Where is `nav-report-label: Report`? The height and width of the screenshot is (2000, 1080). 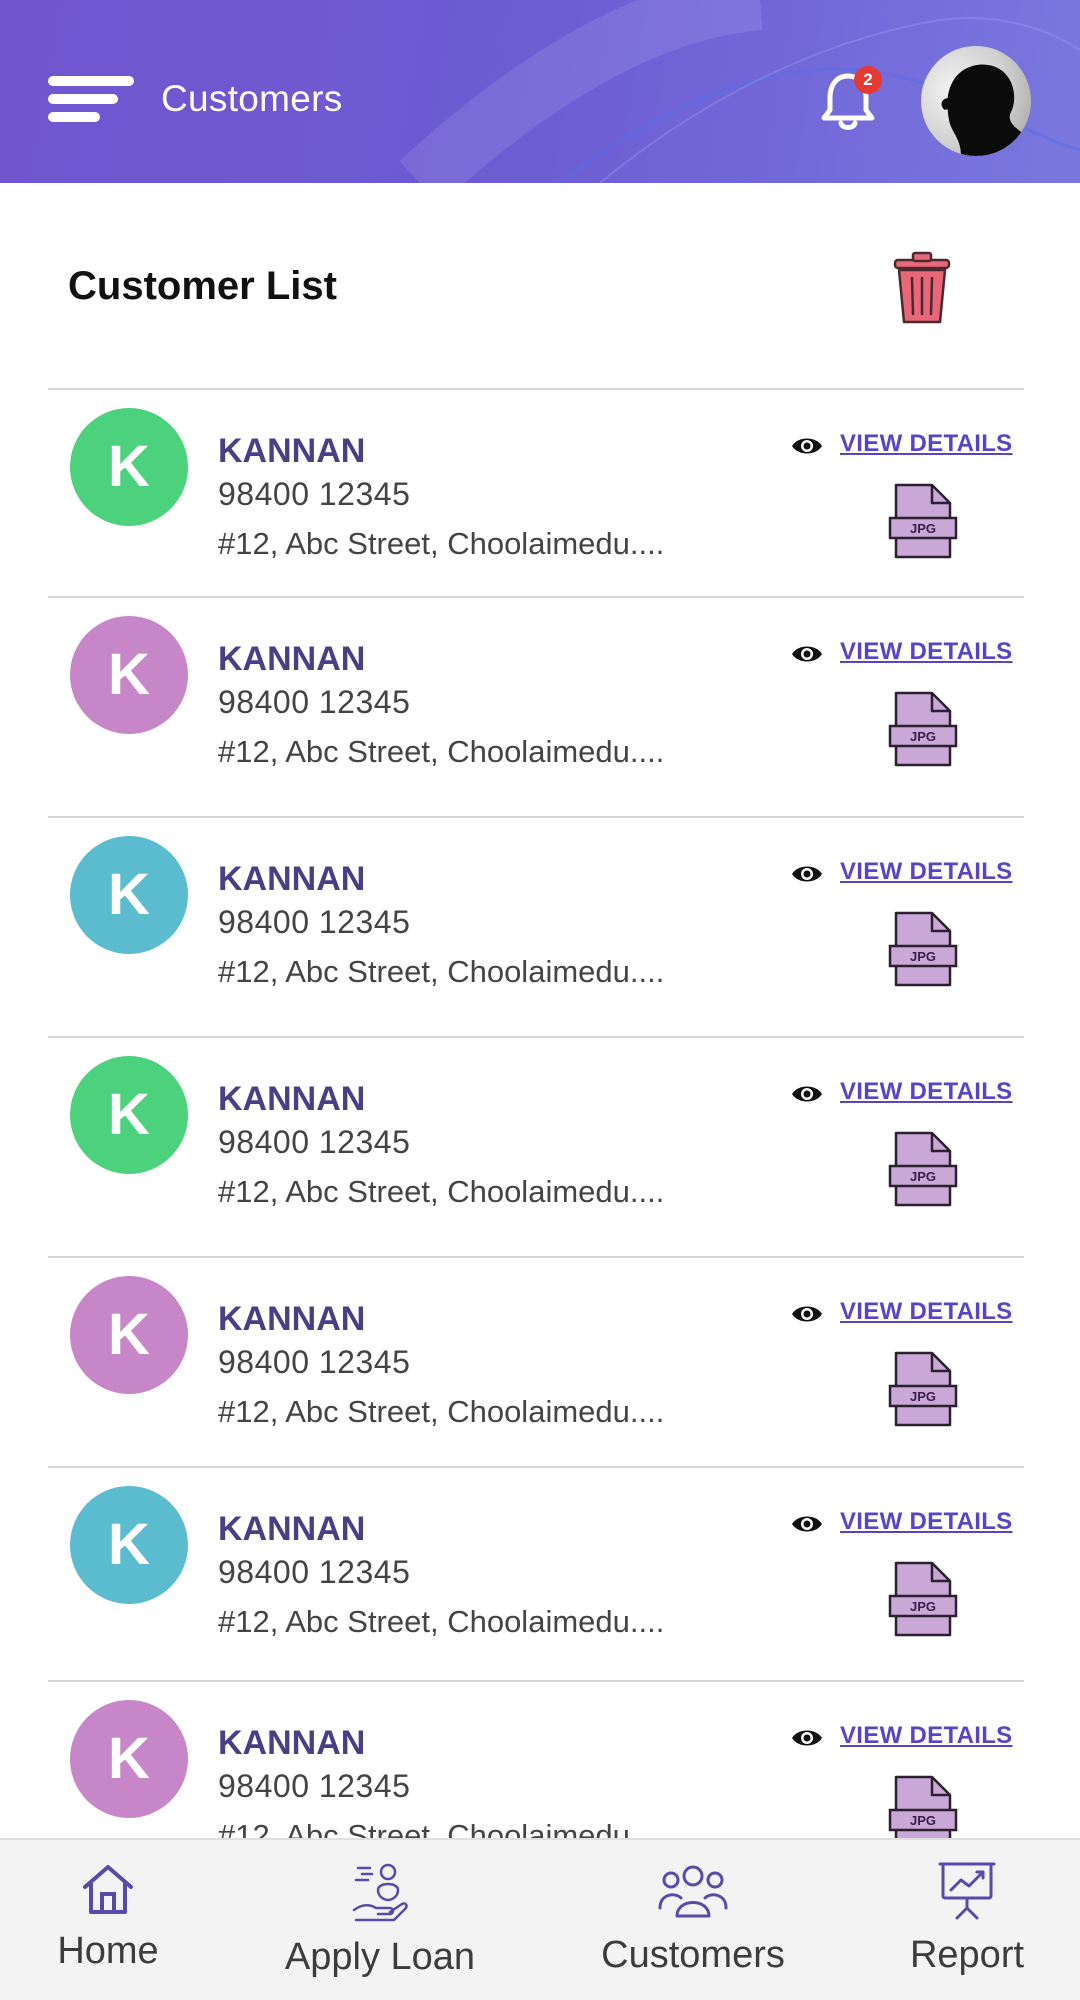
nav-report-label: Report is located at coordinates (967, 1955).